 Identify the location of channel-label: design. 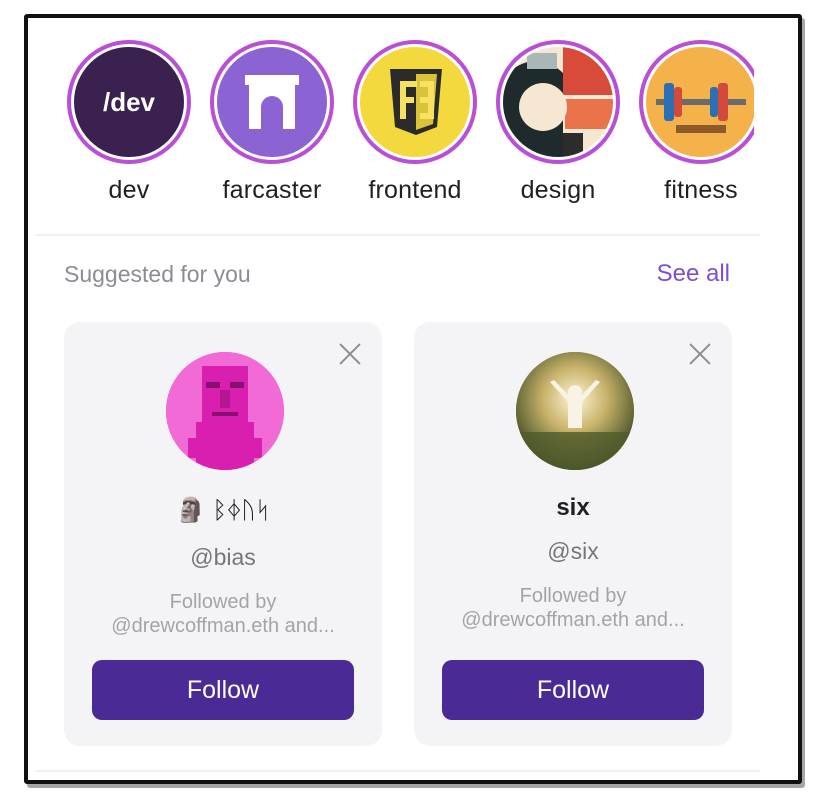
(558, 190).